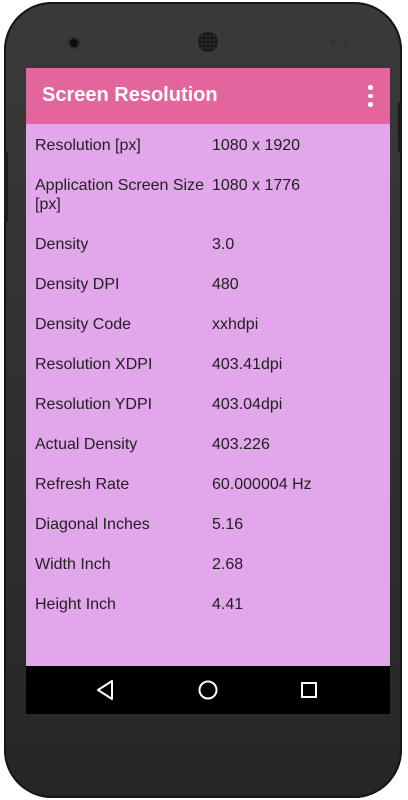  Describe the element at coordinates (62, 244) in the screenshot. I see `row-label: Density` at that location.